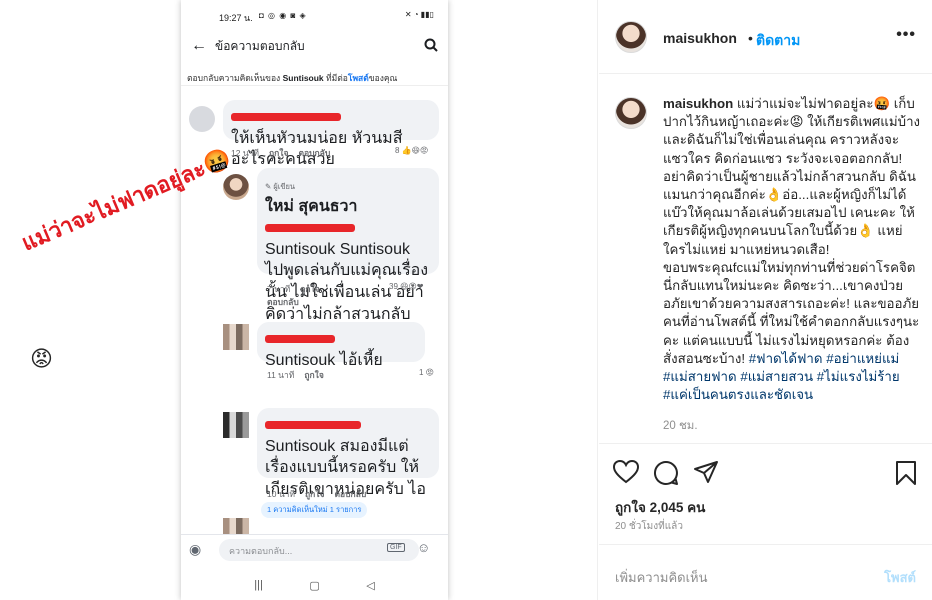 The height and width of the screenshot is (600, 932). I want to click on likes-count: ถูกใจ 2,045 คน, so click(660, 507).